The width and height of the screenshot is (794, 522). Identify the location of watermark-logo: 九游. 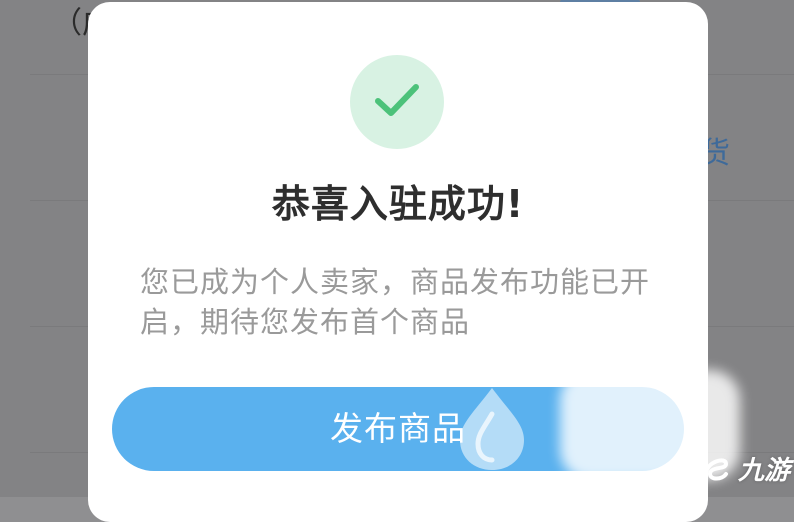
(745, 468).